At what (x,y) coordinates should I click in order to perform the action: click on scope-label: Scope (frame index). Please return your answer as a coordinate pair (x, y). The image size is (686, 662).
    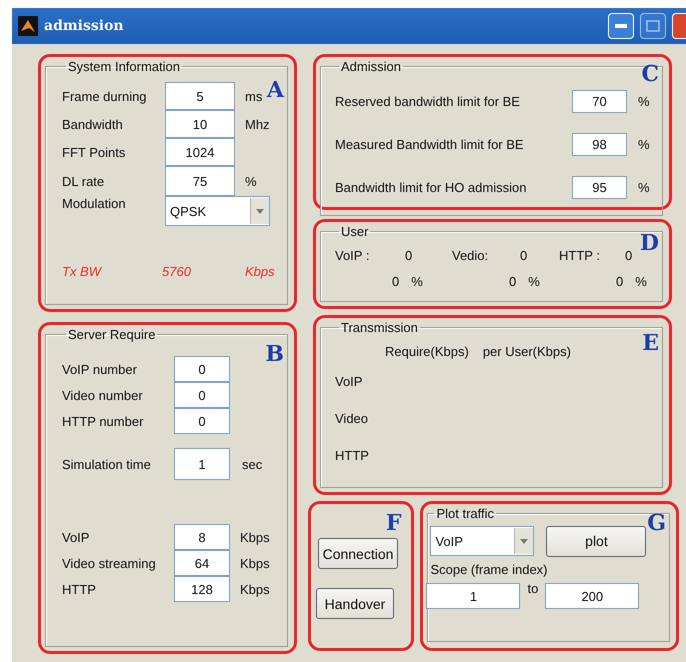
    Looking at the image, I should click on (489, 569).